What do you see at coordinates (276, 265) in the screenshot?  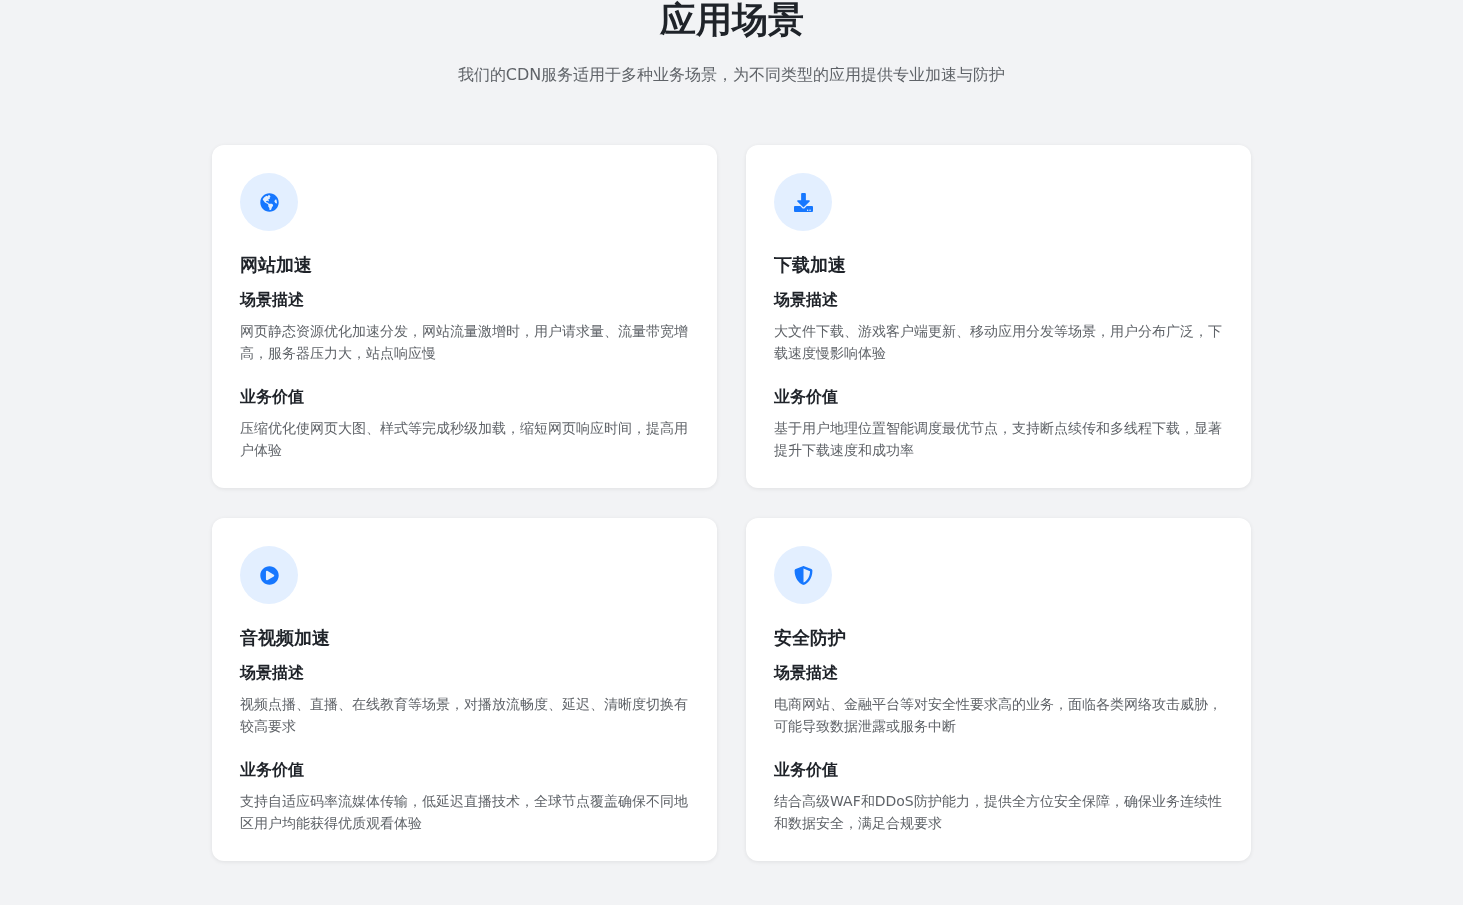 I see `card-title: 网站加速` at bounding box center [276, 265].